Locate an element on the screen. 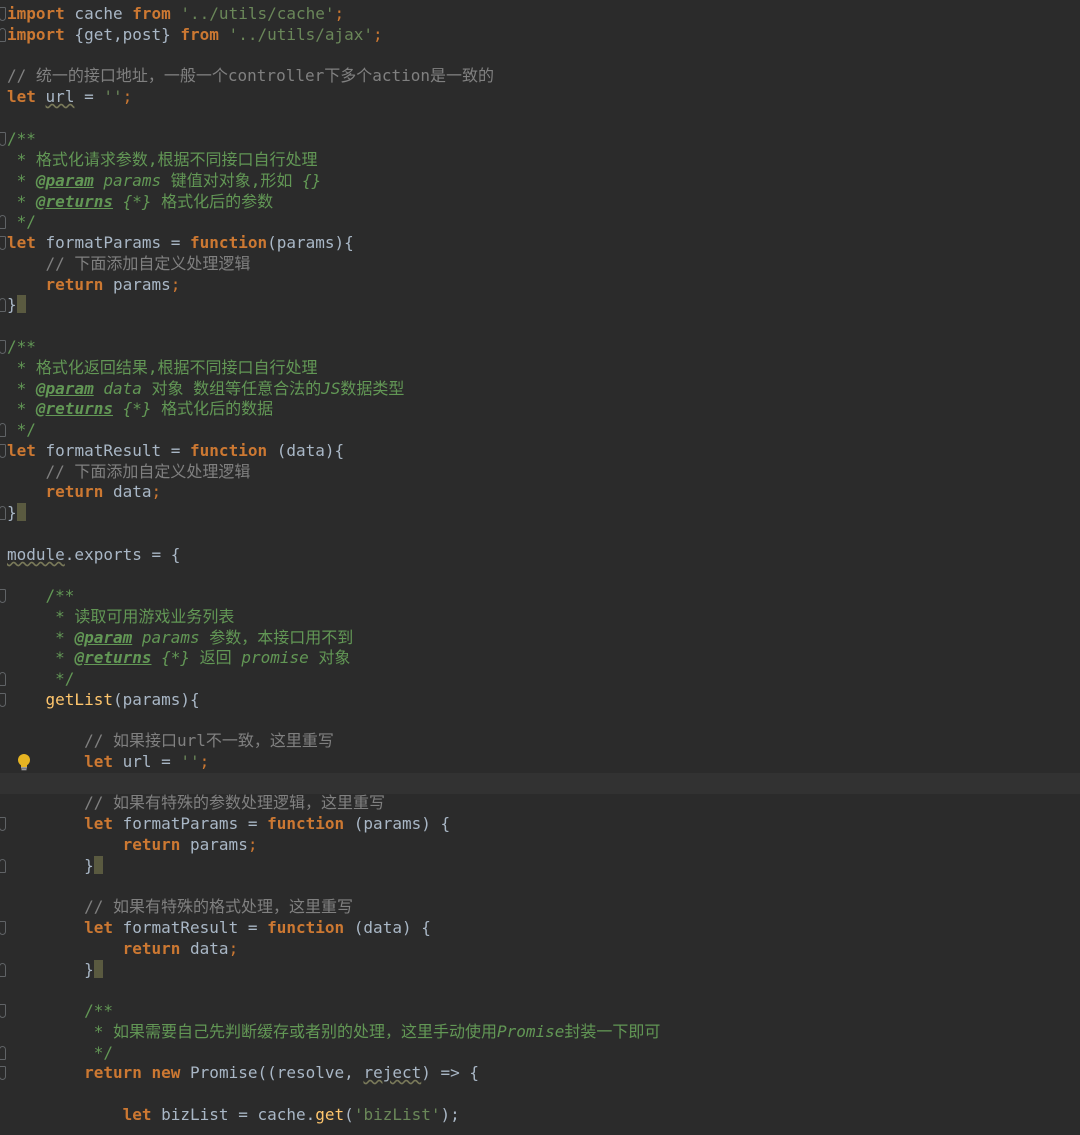 The width and height of the screenshot is (1080, 1135). code-line: import {get,post} from '../utils/ajax'; is located at coordinates (540, 35).